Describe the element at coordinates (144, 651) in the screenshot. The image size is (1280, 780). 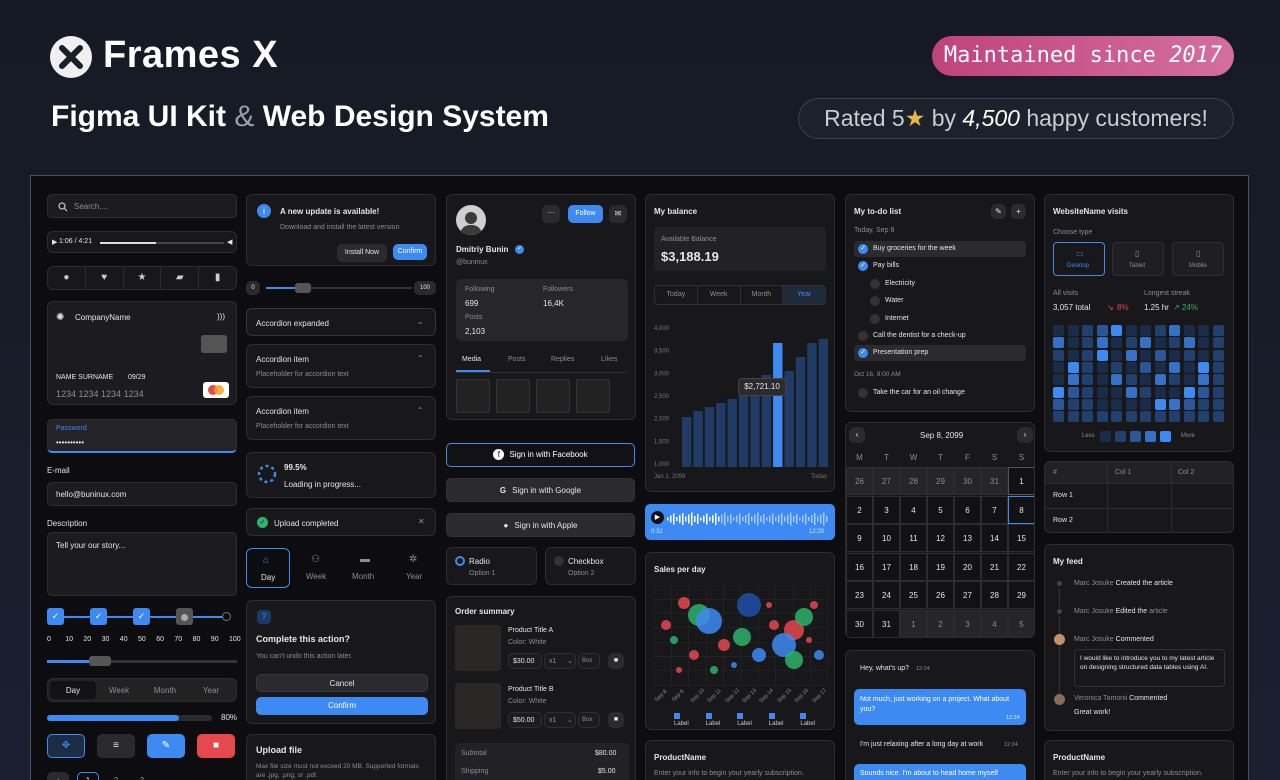
I see `tick-slider: 0 10 20 30 40 50 60 70 80 90 100` at that location.